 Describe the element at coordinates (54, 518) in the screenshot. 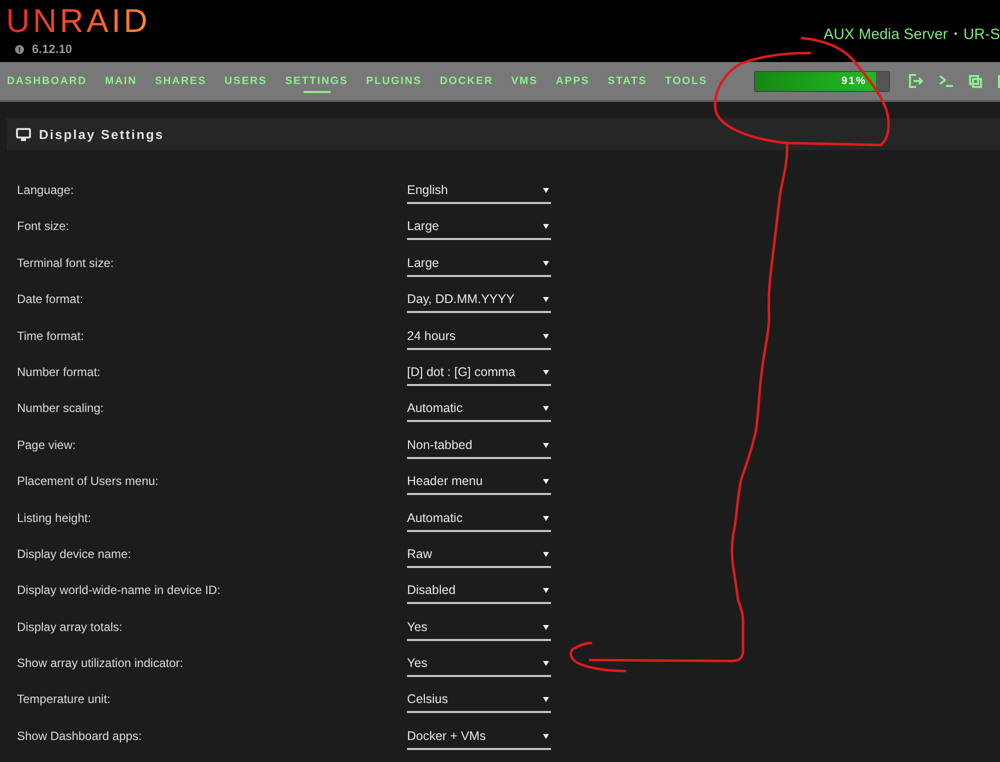

I see `setting-label: Listing height:` at that location.